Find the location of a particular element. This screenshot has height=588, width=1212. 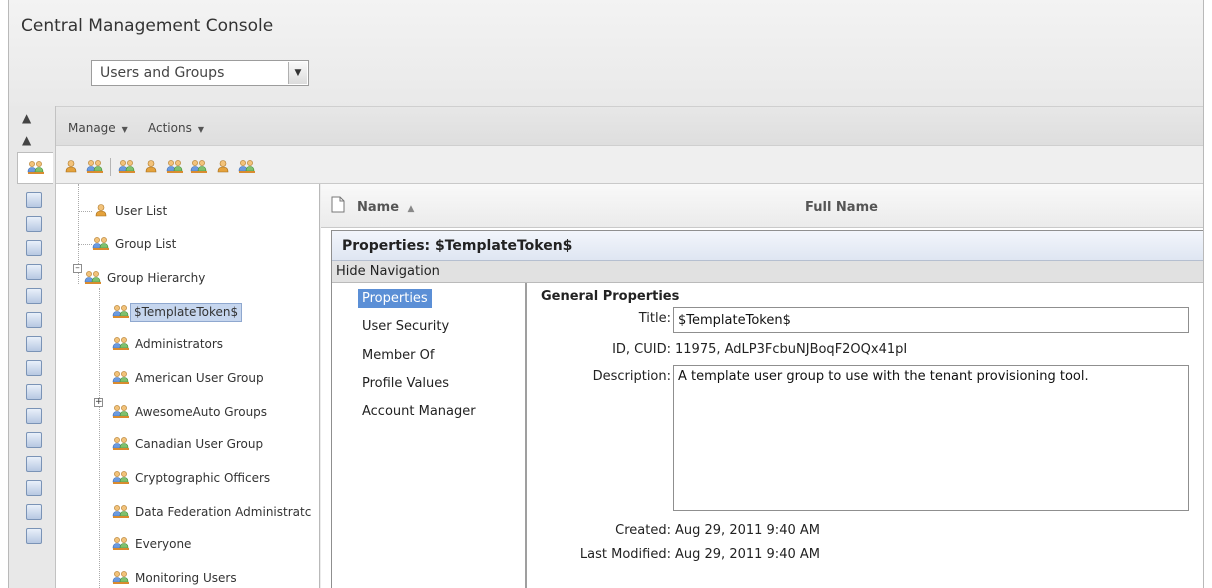

last-modified-label: Last Modified: is located at coordinates (625, 554).